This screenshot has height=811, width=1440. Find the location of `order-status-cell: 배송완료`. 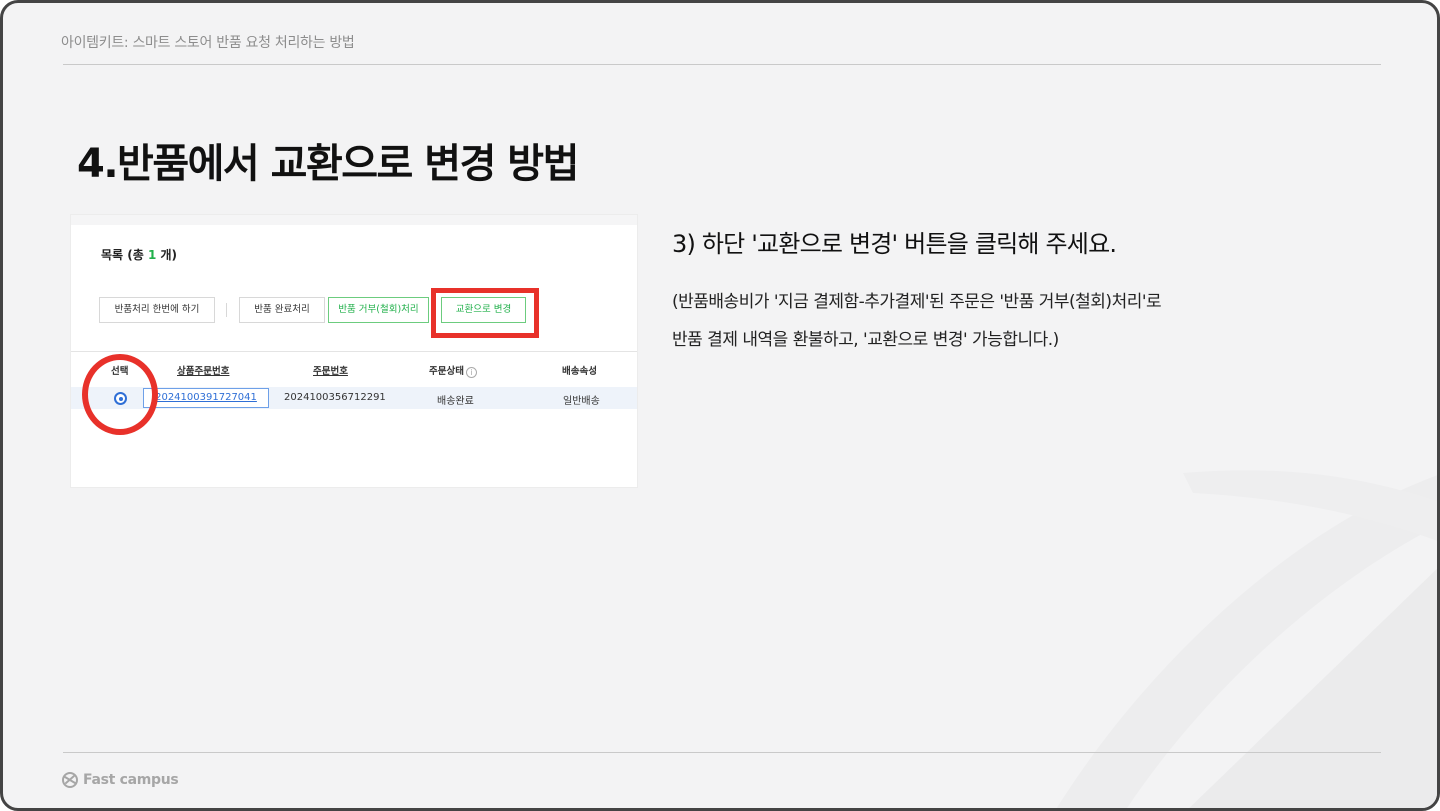

order-status-cell: 배송완료 is located at coordinates (455, 401).